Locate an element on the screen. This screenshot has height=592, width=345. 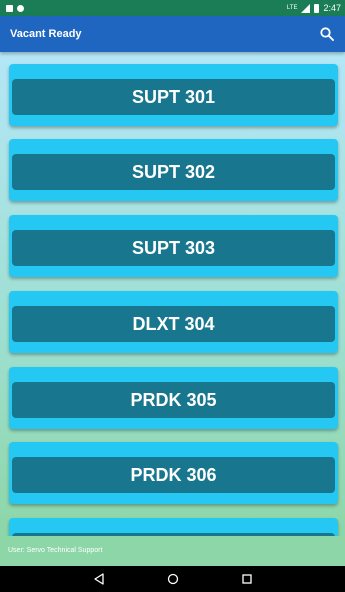
home-icon is located at coordinates (173, 579).